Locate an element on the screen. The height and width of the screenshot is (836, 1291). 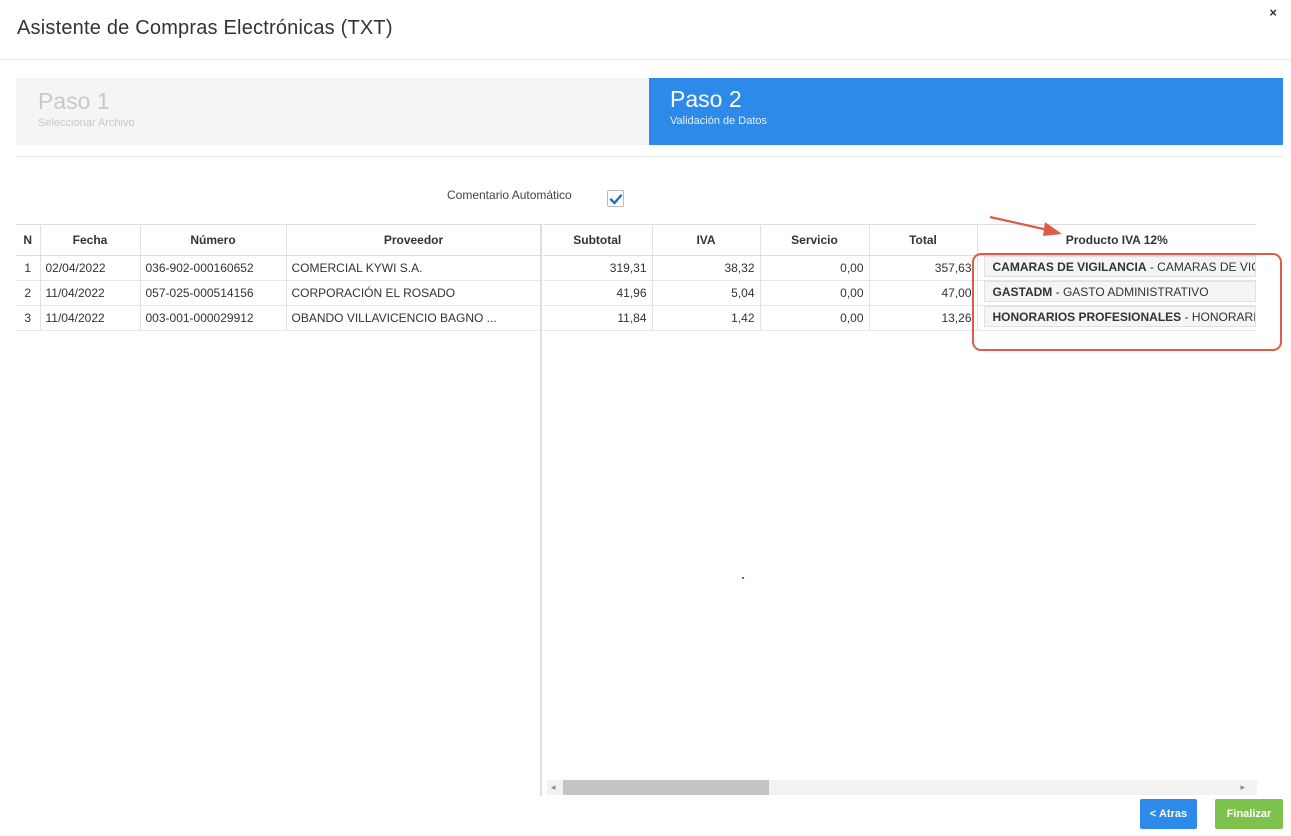
row-number: 3 is located at coordinates (28, 318).